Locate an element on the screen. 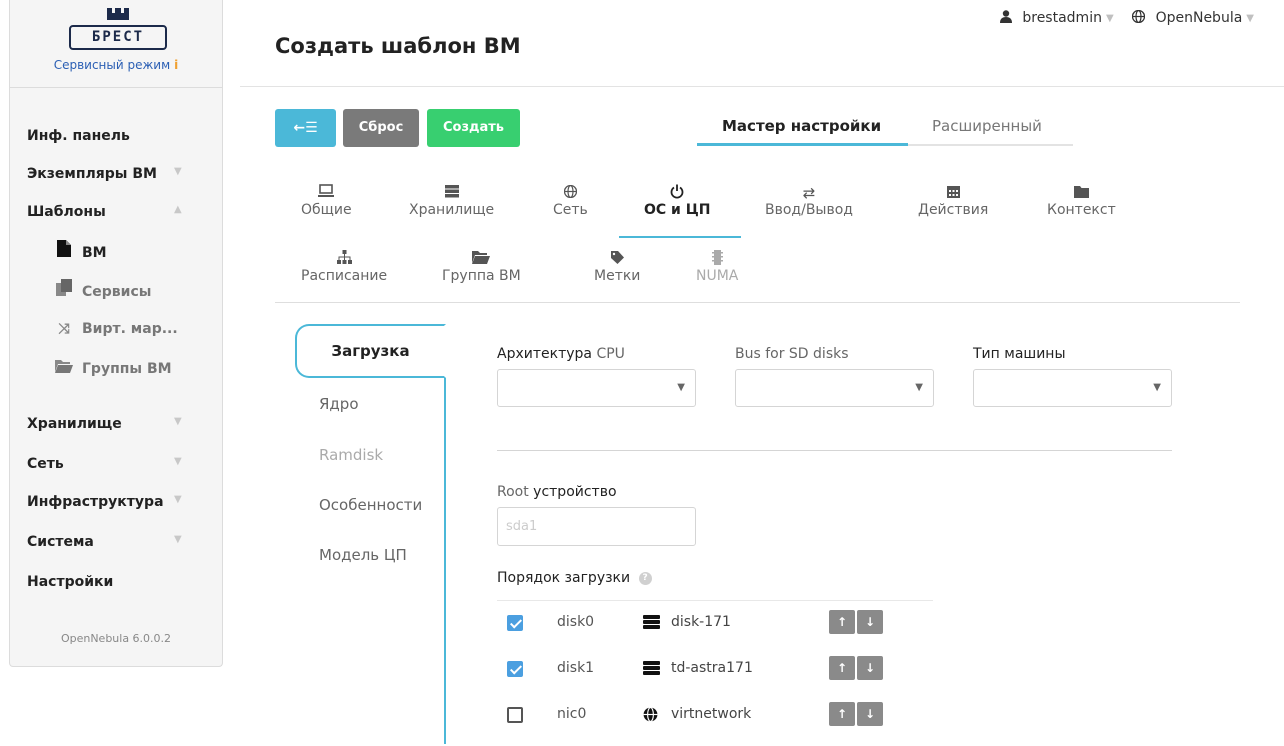 This screenshot has width=1284, height=746. machine-type-select: ▼ is located at coordinates (1072, 388).